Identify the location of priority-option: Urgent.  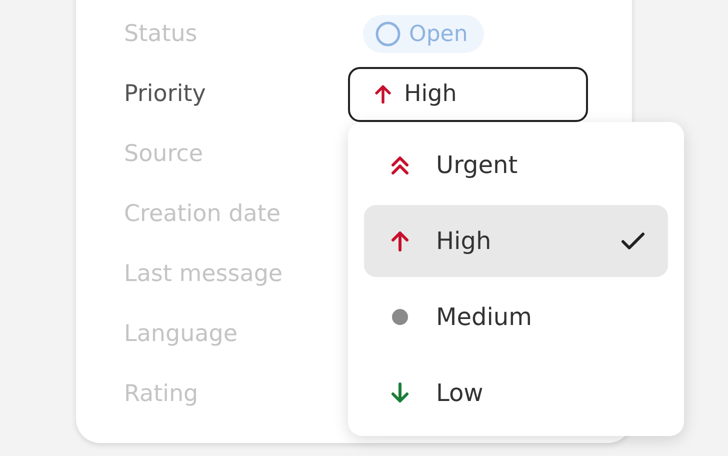
(516, 165).